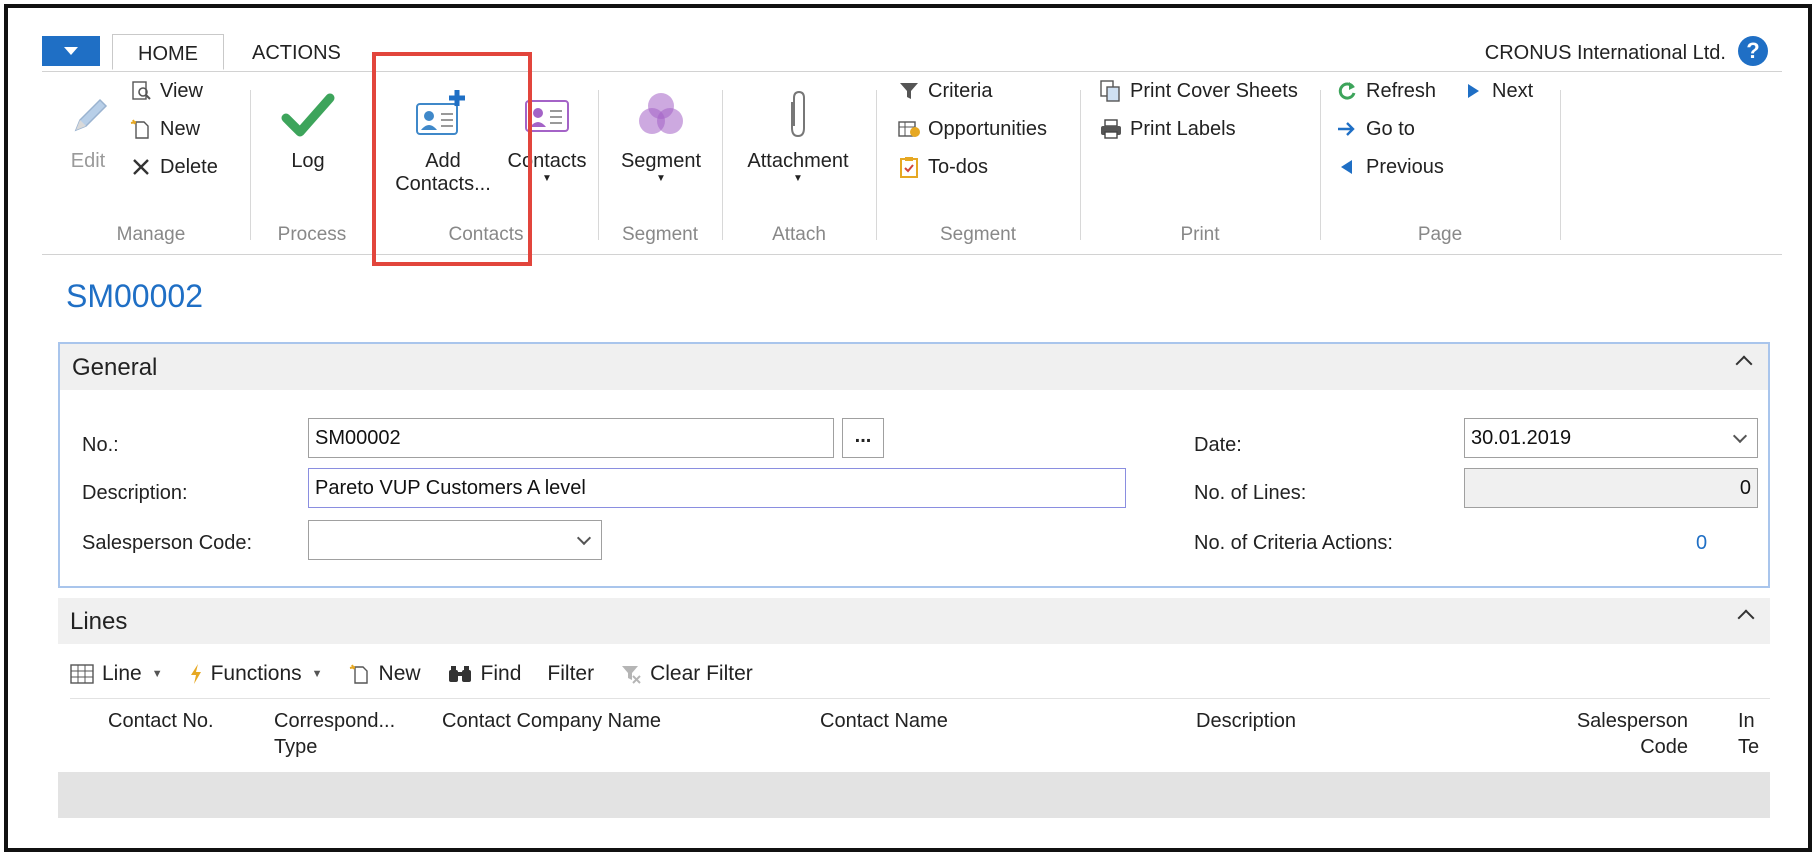  I want to click on group-label-process: Process, so click(312, 234).